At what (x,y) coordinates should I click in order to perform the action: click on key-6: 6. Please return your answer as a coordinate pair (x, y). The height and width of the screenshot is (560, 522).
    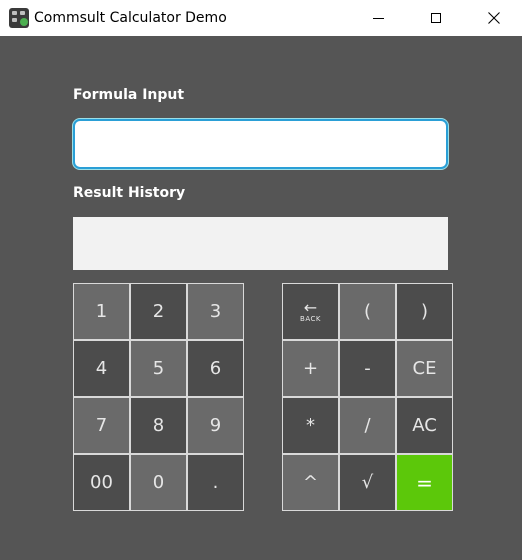
    Looking at the image, I should click on (215, 368).